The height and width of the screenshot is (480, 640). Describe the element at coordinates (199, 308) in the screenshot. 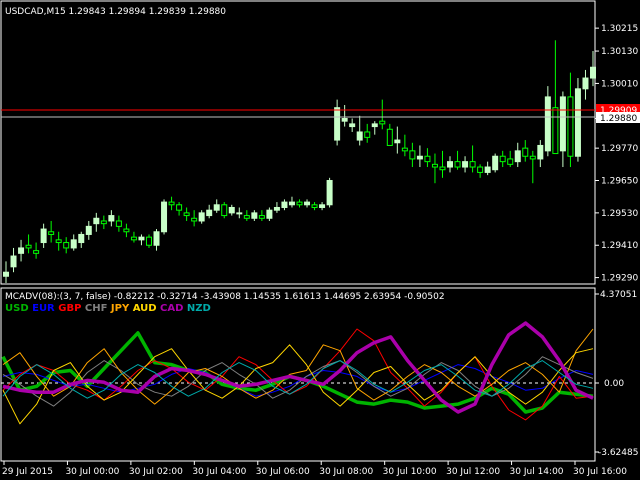

I see `legend-nzd: NZD` at that location.